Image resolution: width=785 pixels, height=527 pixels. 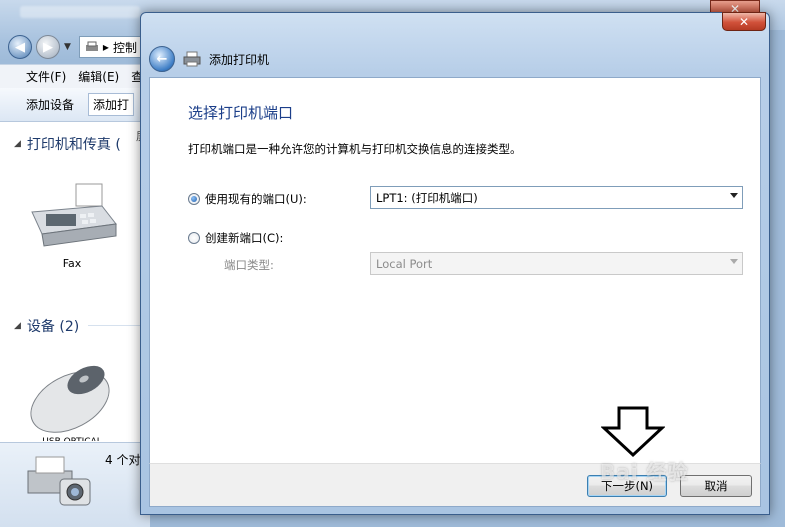 I want to click on dialog-back-button: ←, so click(x=162, y=59).